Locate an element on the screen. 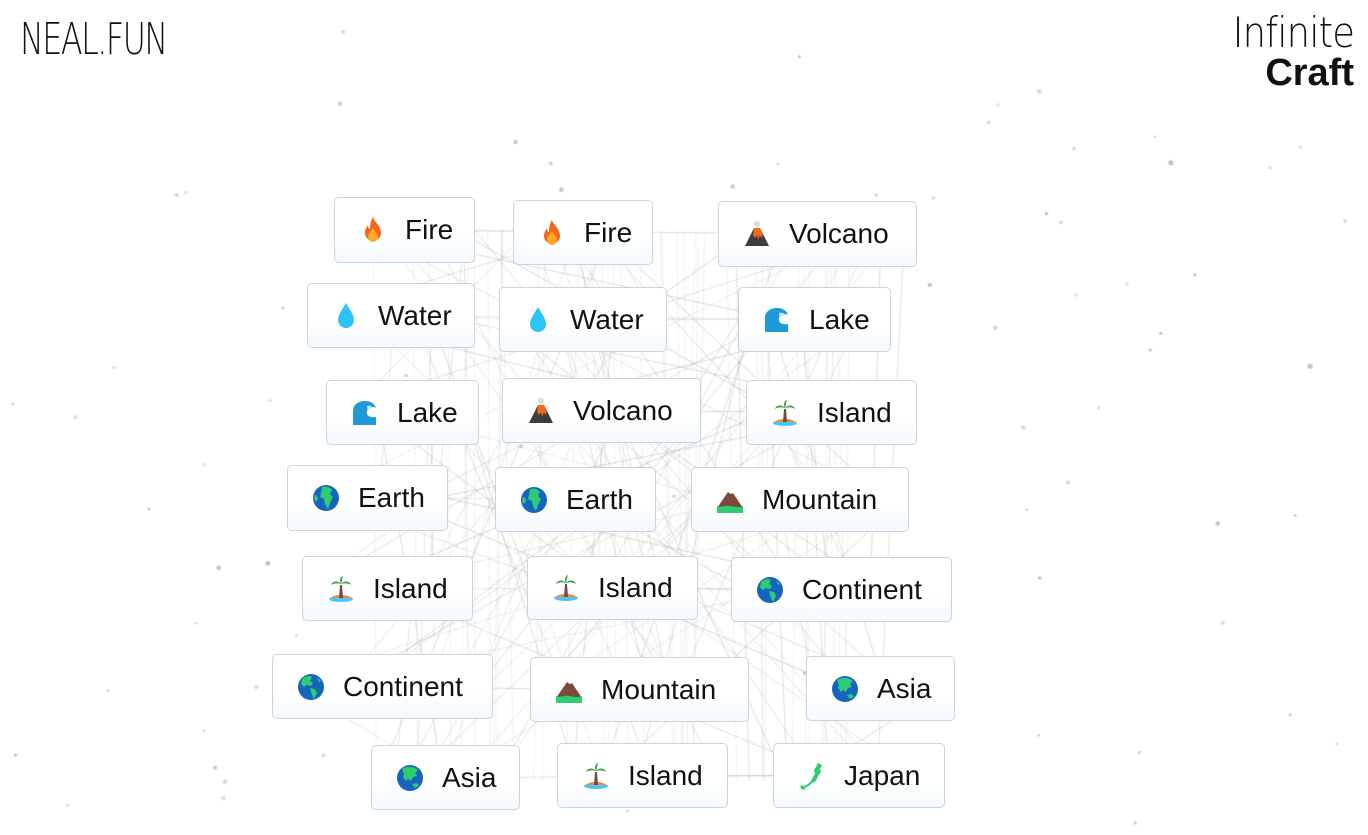  infinite-craft-logo: Infinite Craft is located at coordinates (1285, 51).